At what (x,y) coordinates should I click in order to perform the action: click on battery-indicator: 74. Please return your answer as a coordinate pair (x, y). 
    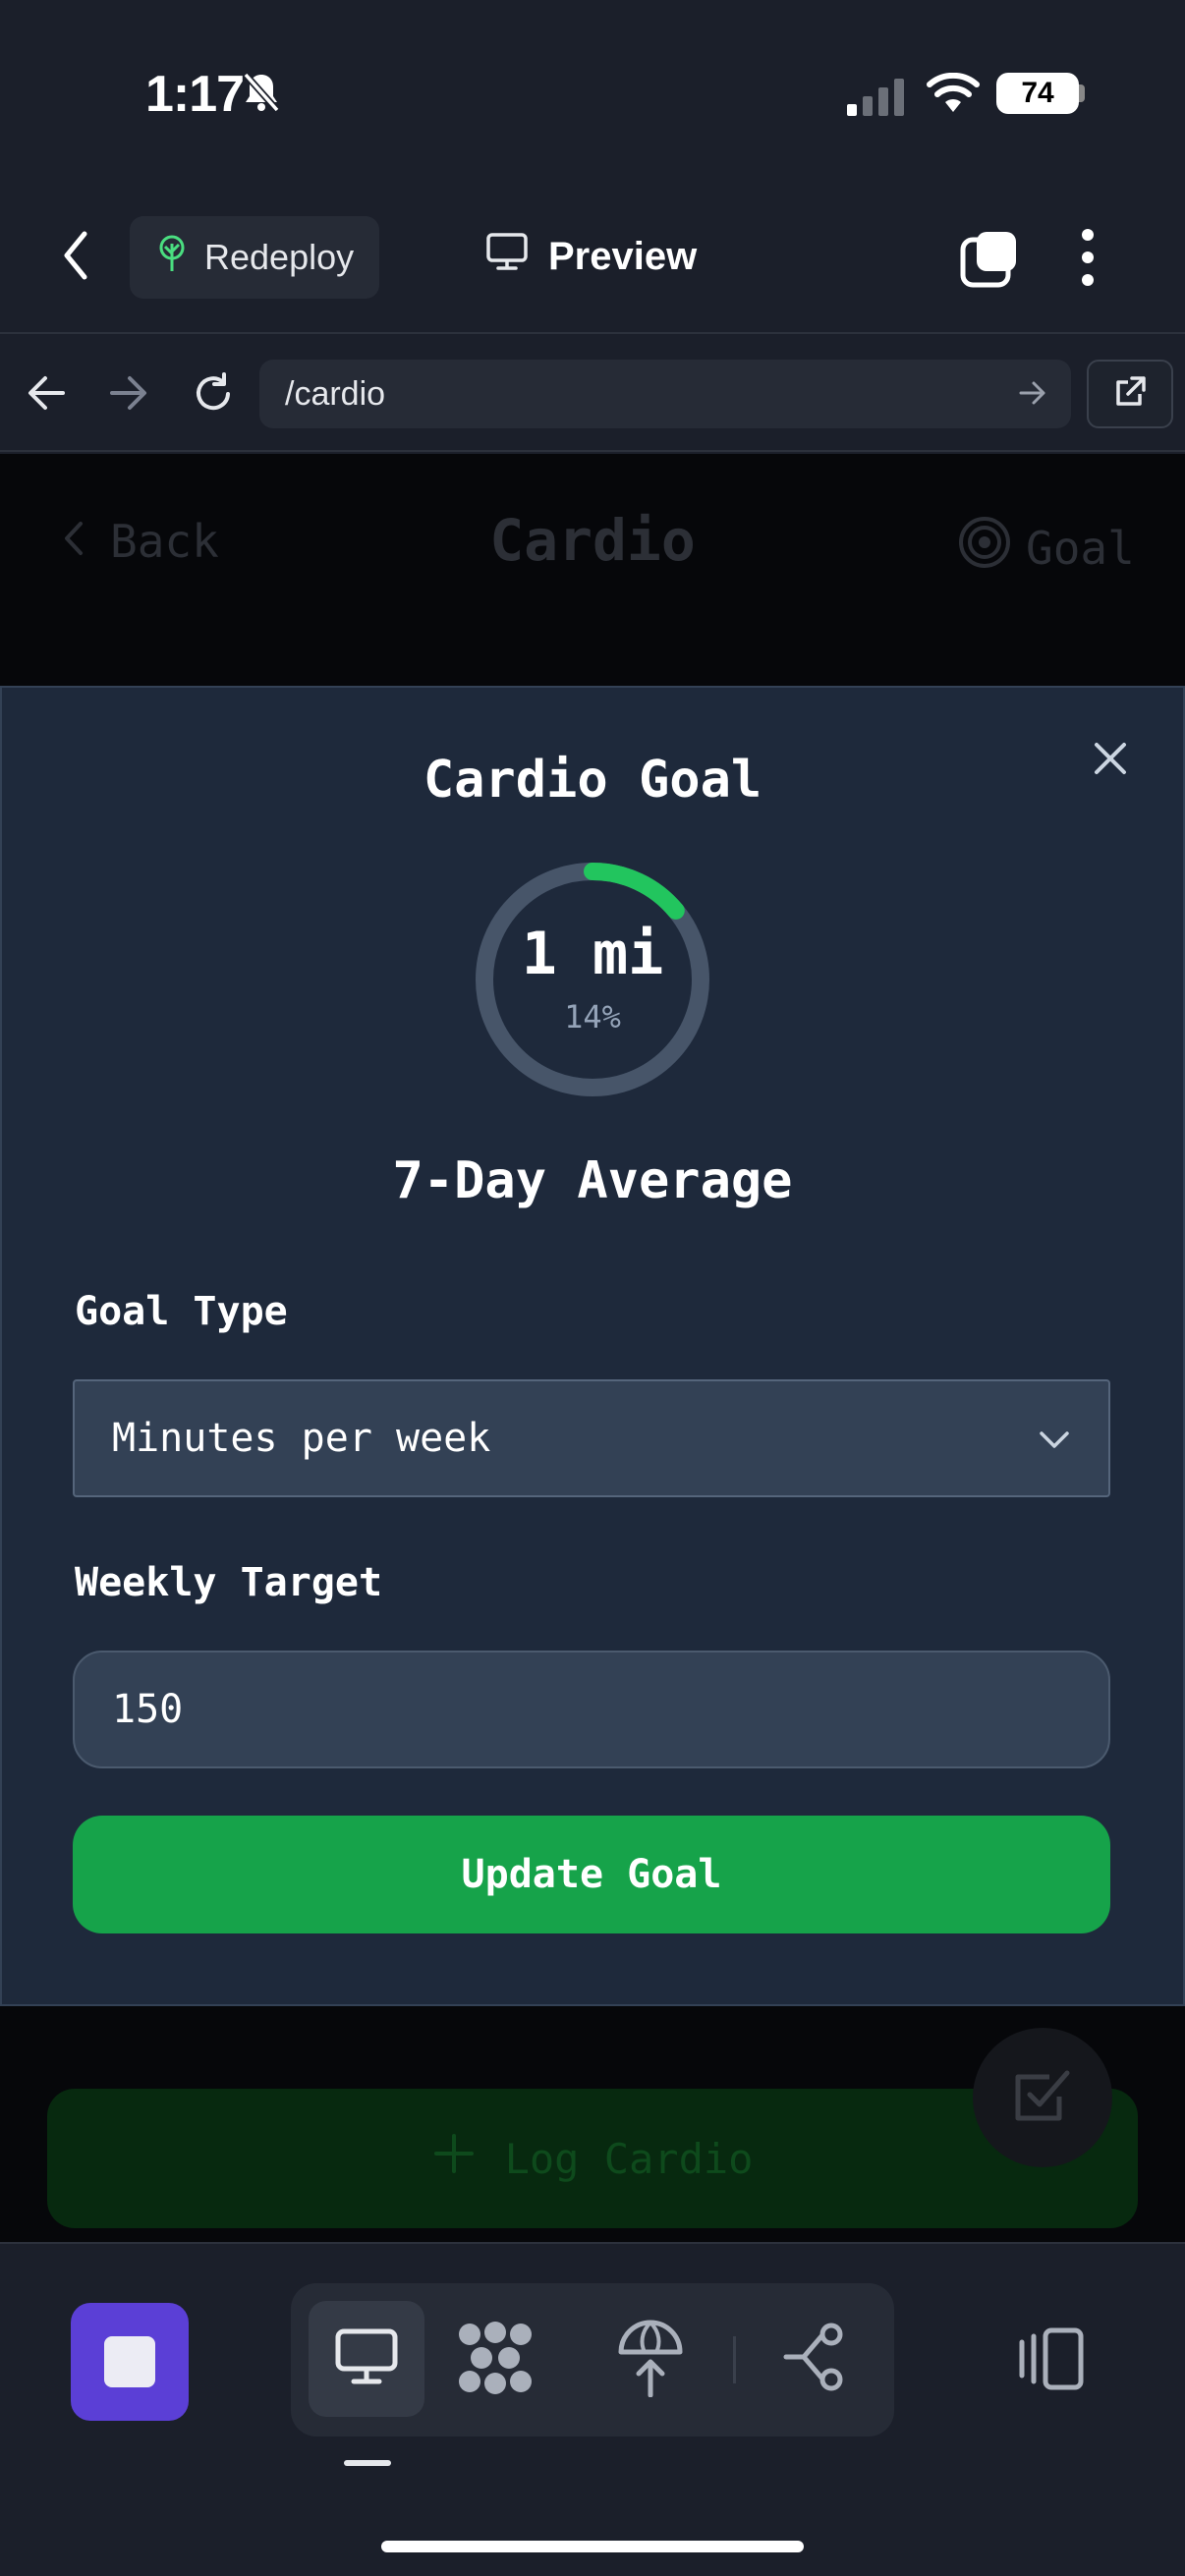
    Looking at the image, I should click on (1038, 93).